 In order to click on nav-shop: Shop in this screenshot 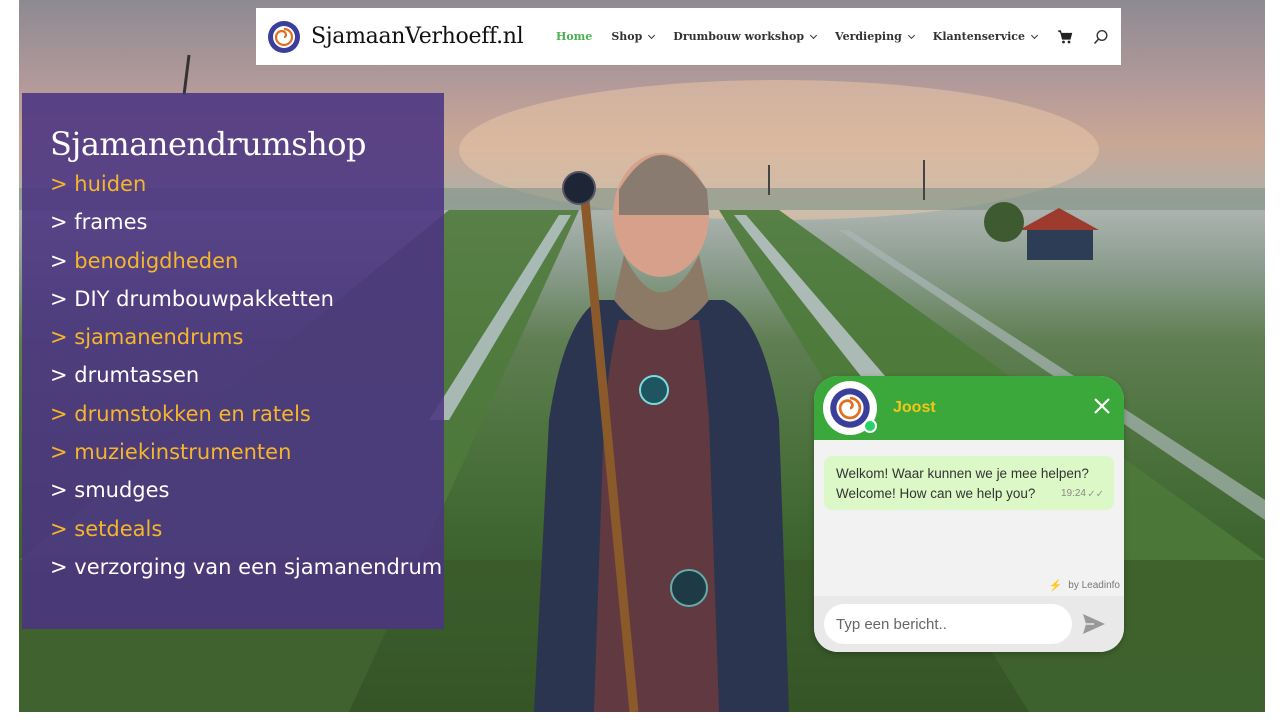, I will do `click(633, 36)`.